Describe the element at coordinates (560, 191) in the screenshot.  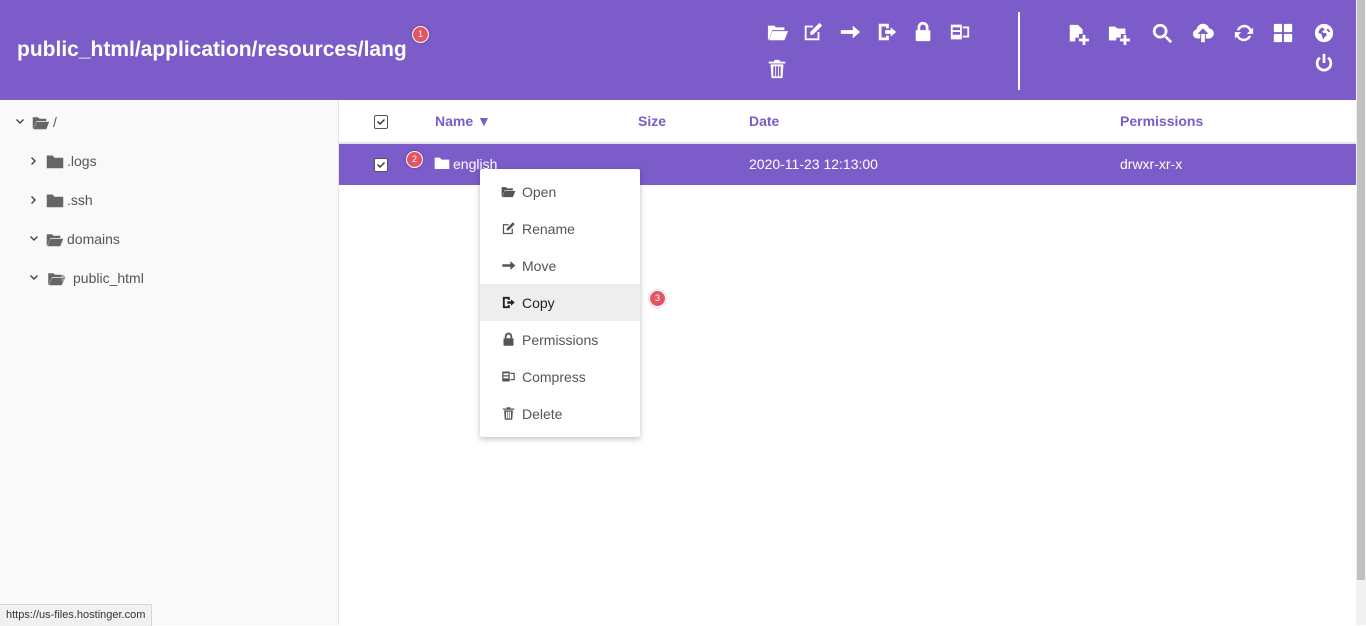
I see `menu-item-open: Open` at that location.